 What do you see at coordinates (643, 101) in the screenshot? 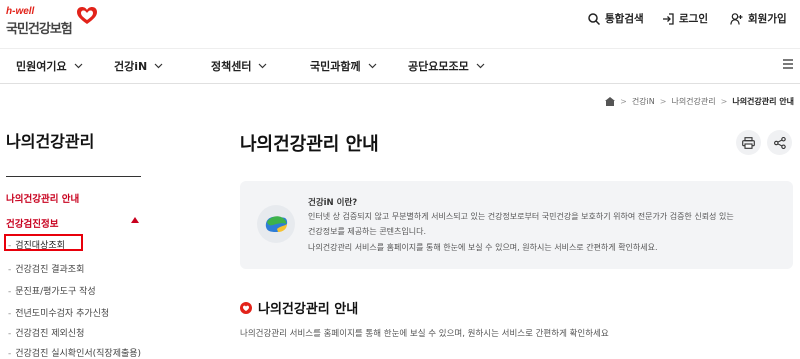
I see `breadcrumb-item: 건강iN` at bounding box center [643, 101].